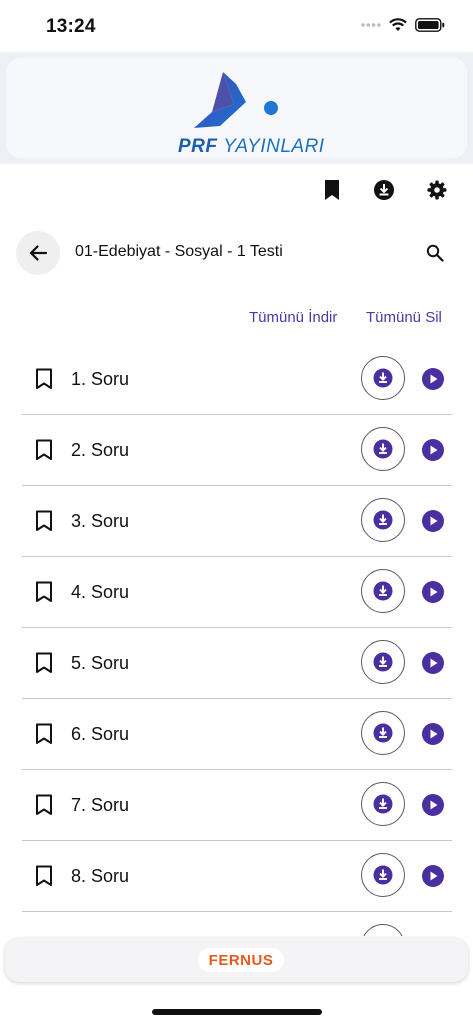  I want to click on back-arrow-icon, so click(38, 253).